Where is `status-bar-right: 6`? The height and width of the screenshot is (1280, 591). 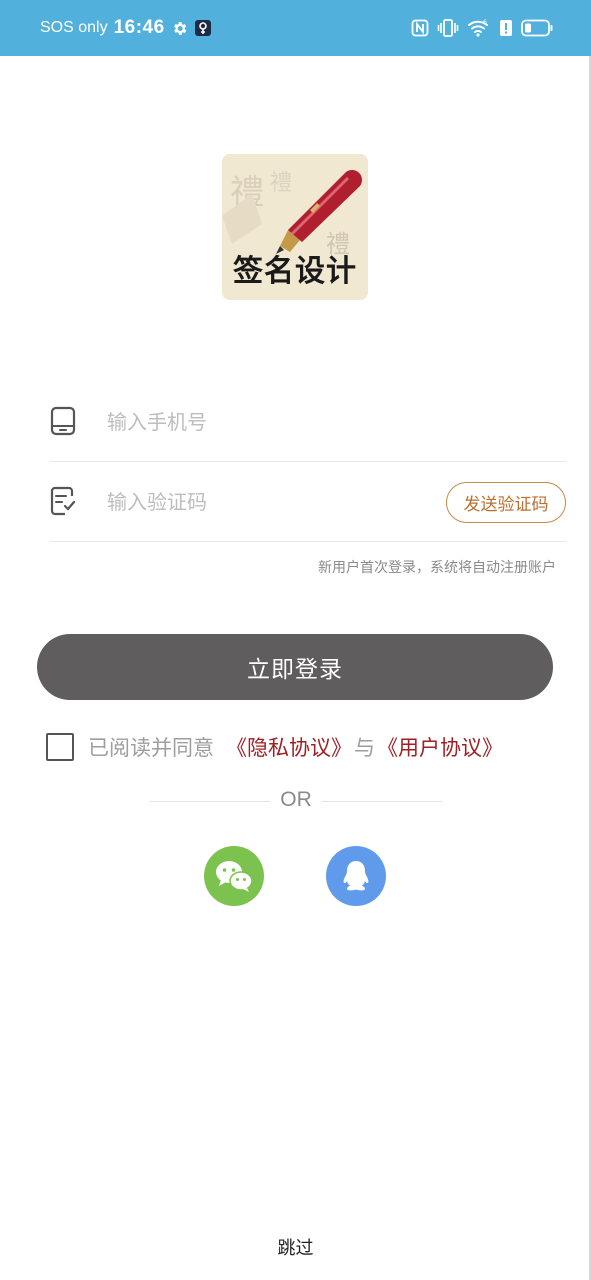 status-bar-right: 6 is located at coordinates (482, 28).